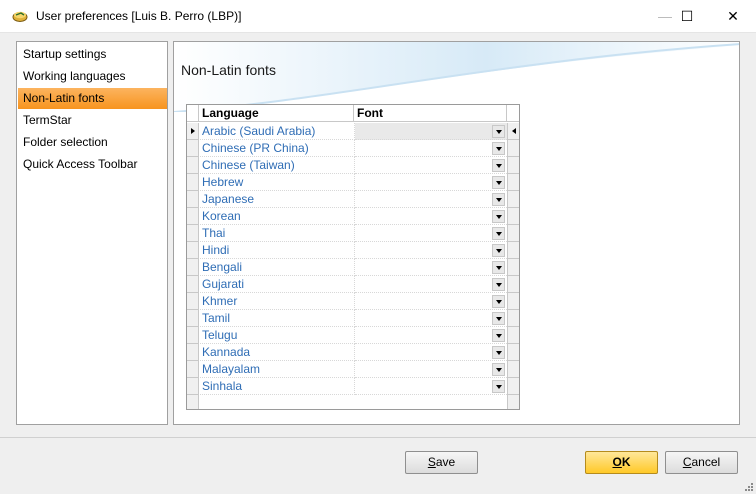 The width and height of the screenshot is (756, 494). What do you see at coordinates (277, 131) in the screenshot?
I see `language-cell: Arabic (Saudi Arabia)` at bounding box center [277, 131].